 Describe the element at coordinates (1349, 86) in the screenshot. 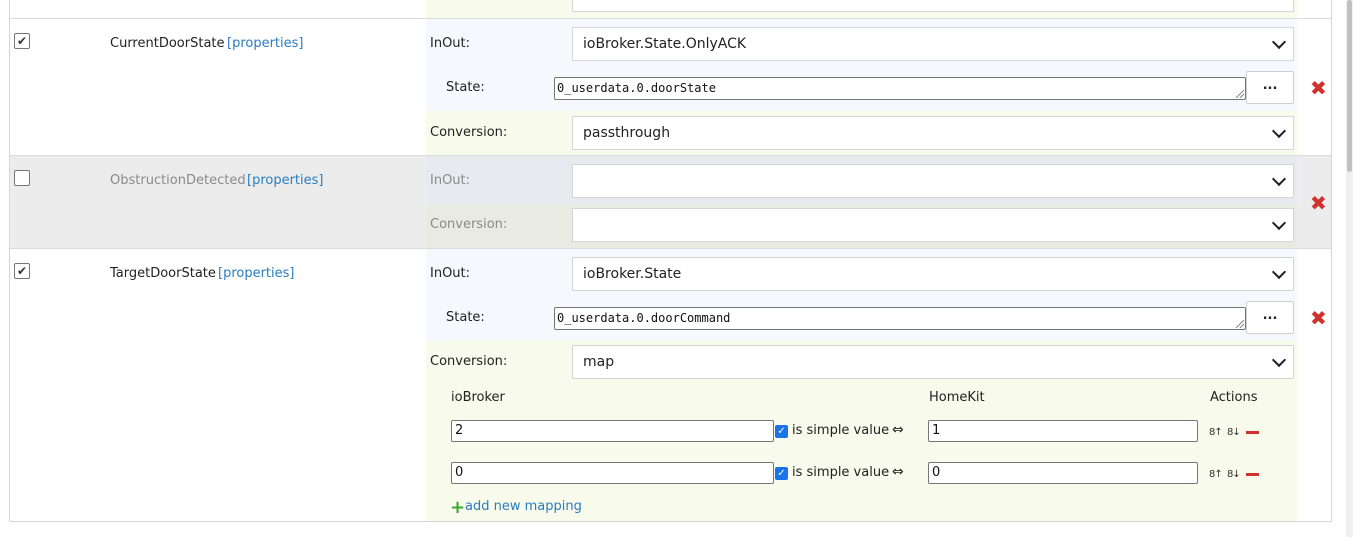

I see `scrollbar-thumb` at that location.